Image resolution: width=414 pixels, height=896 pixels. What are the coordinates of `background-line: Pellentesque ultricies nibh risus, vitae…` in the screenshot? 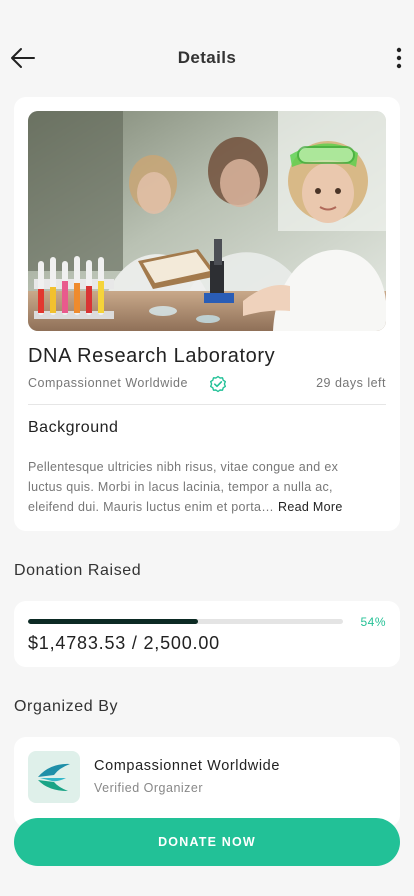 It's located at (183, 467).